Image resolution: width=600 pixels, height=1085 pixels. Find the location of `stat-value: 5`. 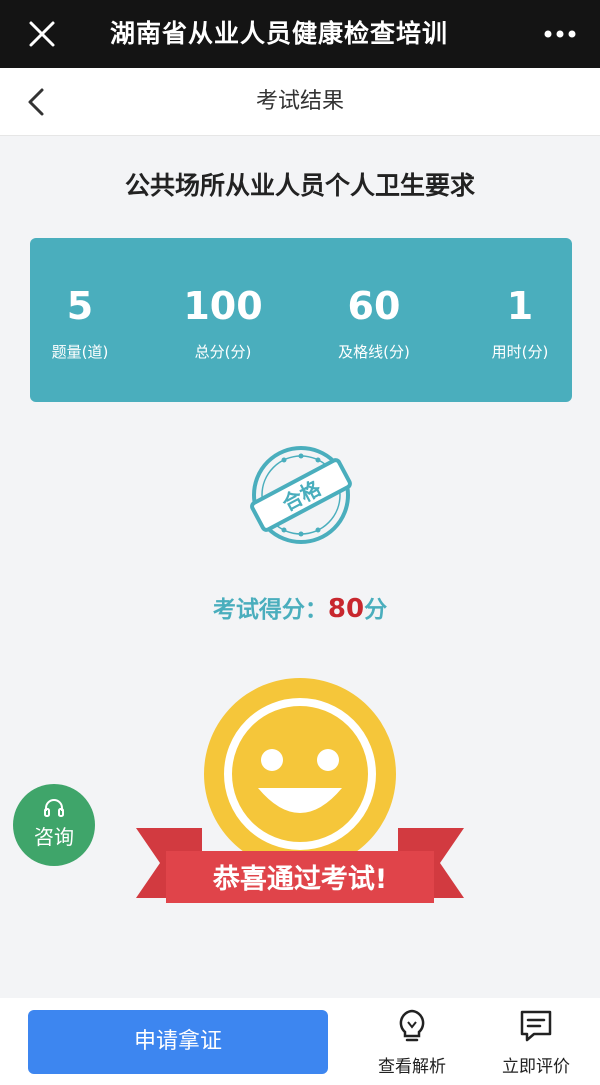

stat-value: 5 is located at coordinates (80, 306).